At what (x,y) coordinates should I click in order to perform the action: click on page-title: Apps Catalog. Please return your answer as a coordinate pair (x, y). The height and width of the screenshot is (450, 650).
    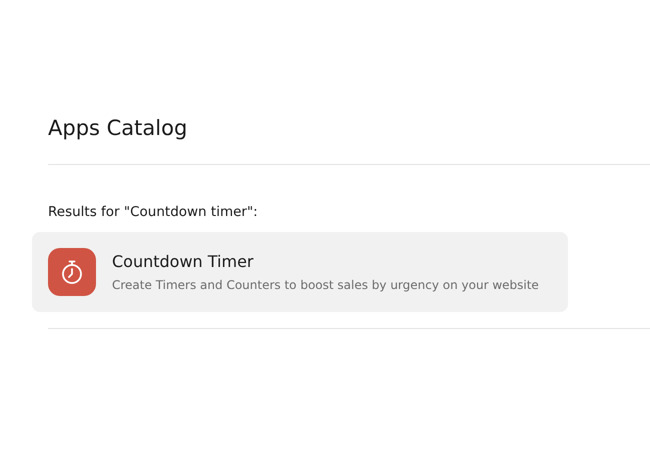
    Looking at the image, I should click on (118, 128).